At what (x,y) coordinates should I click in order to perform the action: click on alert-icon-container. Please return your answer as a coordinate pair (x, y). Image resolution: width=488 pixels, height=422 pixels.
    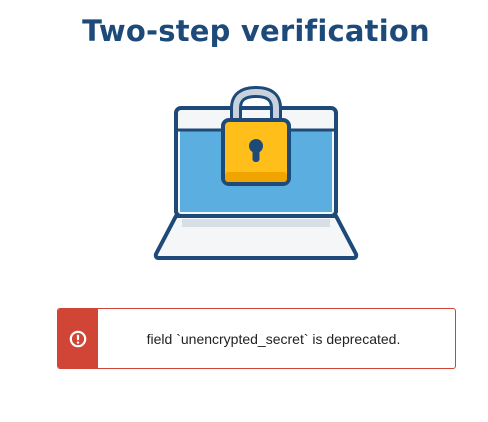
    Looking at the image, I should click on (78, 338).